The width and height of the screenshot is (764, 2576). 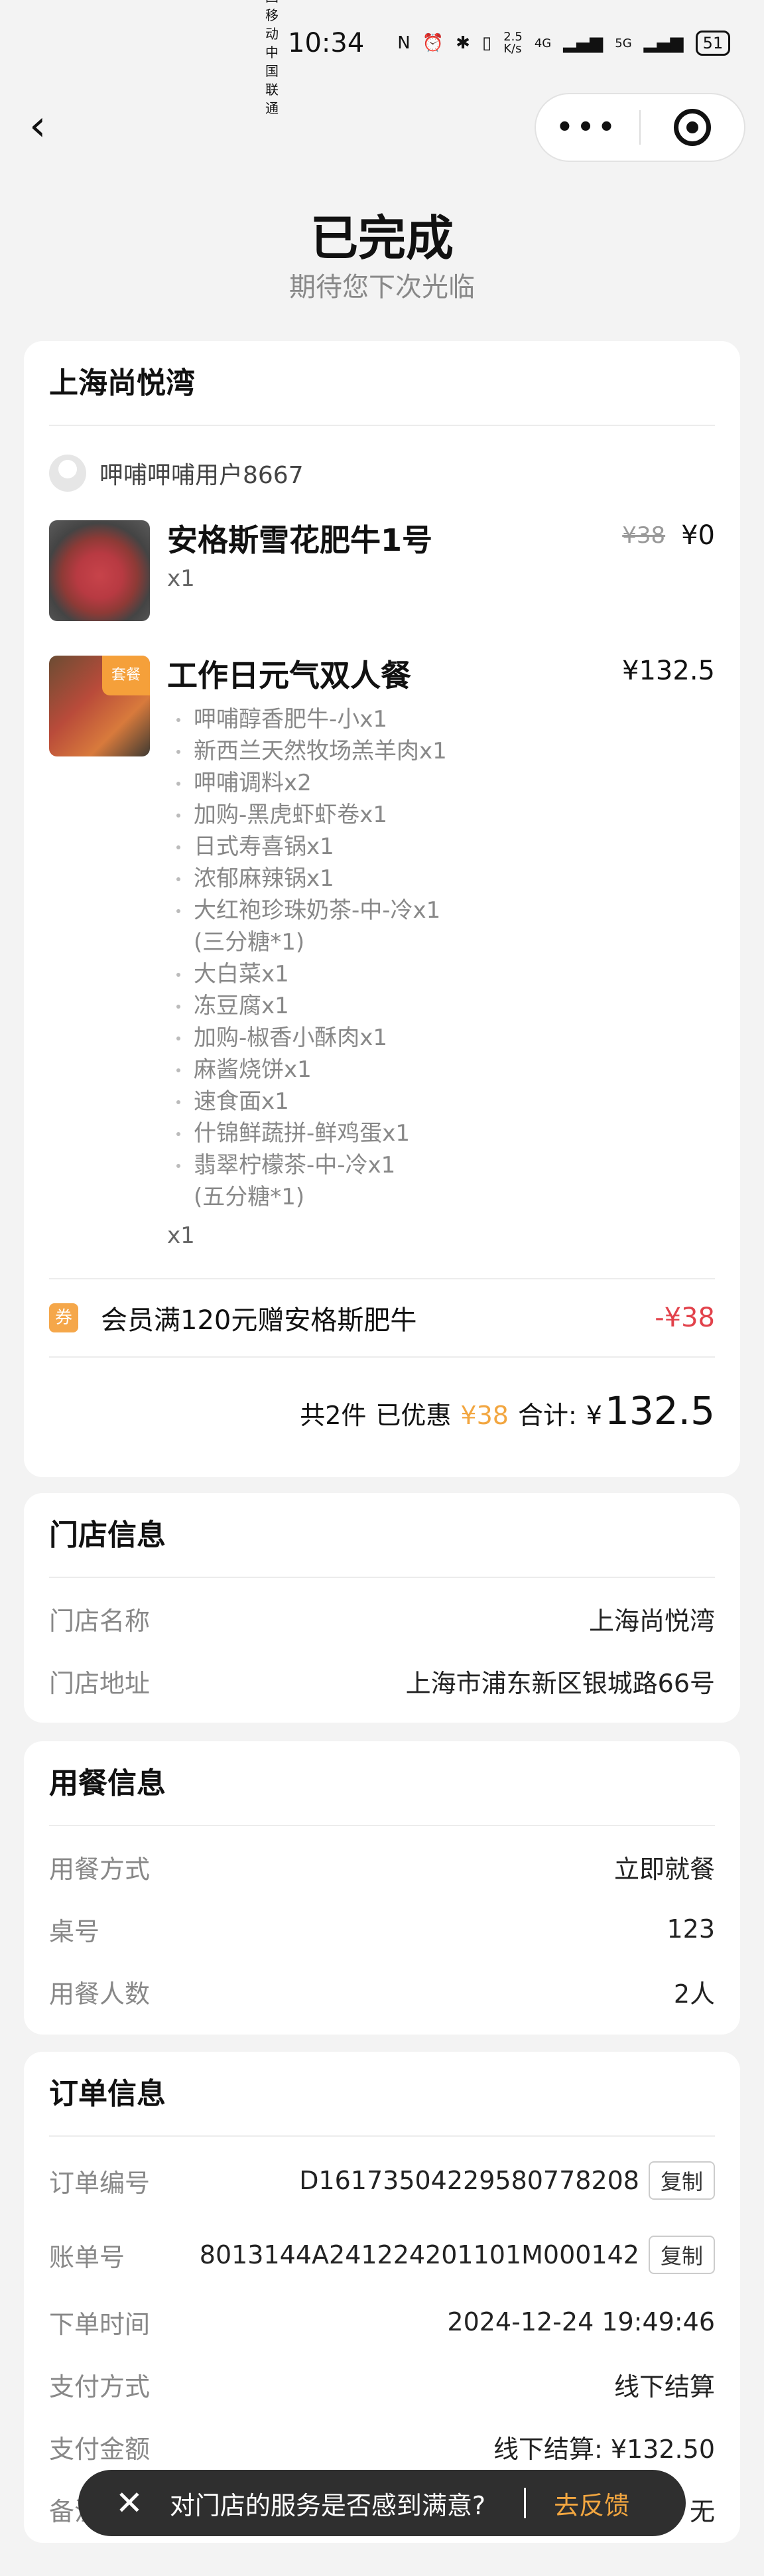 I want to click on coupon-icon: 券, so click(x=63, y=1318).